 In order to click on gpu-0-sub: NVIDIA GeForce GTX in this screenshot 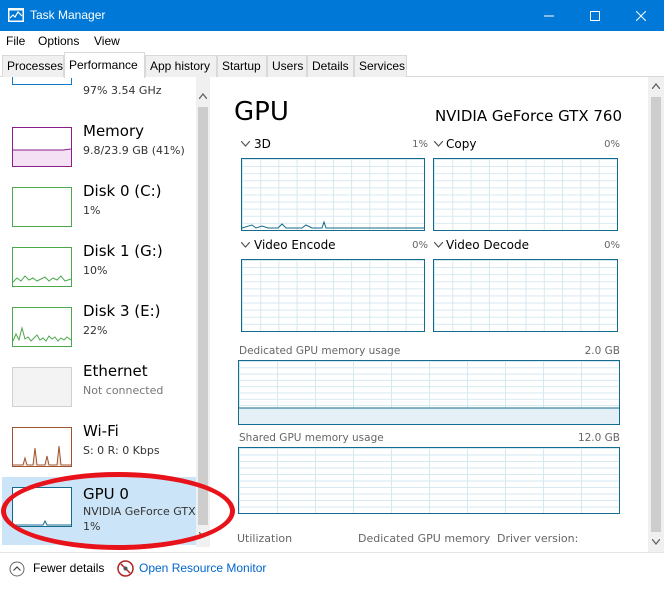, I will do `click(139, 511)`.